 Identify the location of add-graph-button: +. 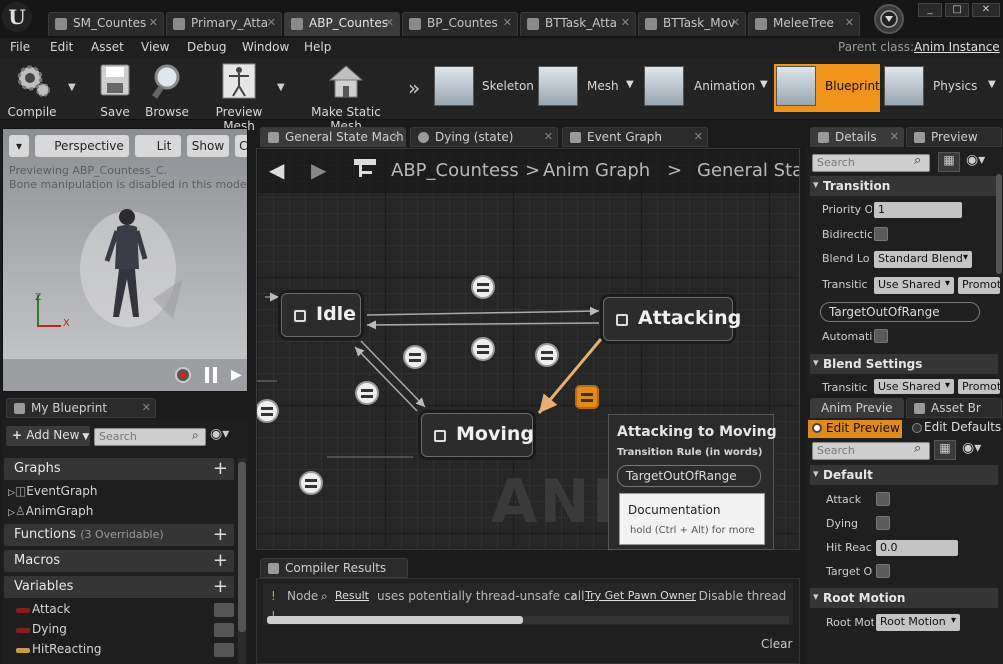
(220, 468).